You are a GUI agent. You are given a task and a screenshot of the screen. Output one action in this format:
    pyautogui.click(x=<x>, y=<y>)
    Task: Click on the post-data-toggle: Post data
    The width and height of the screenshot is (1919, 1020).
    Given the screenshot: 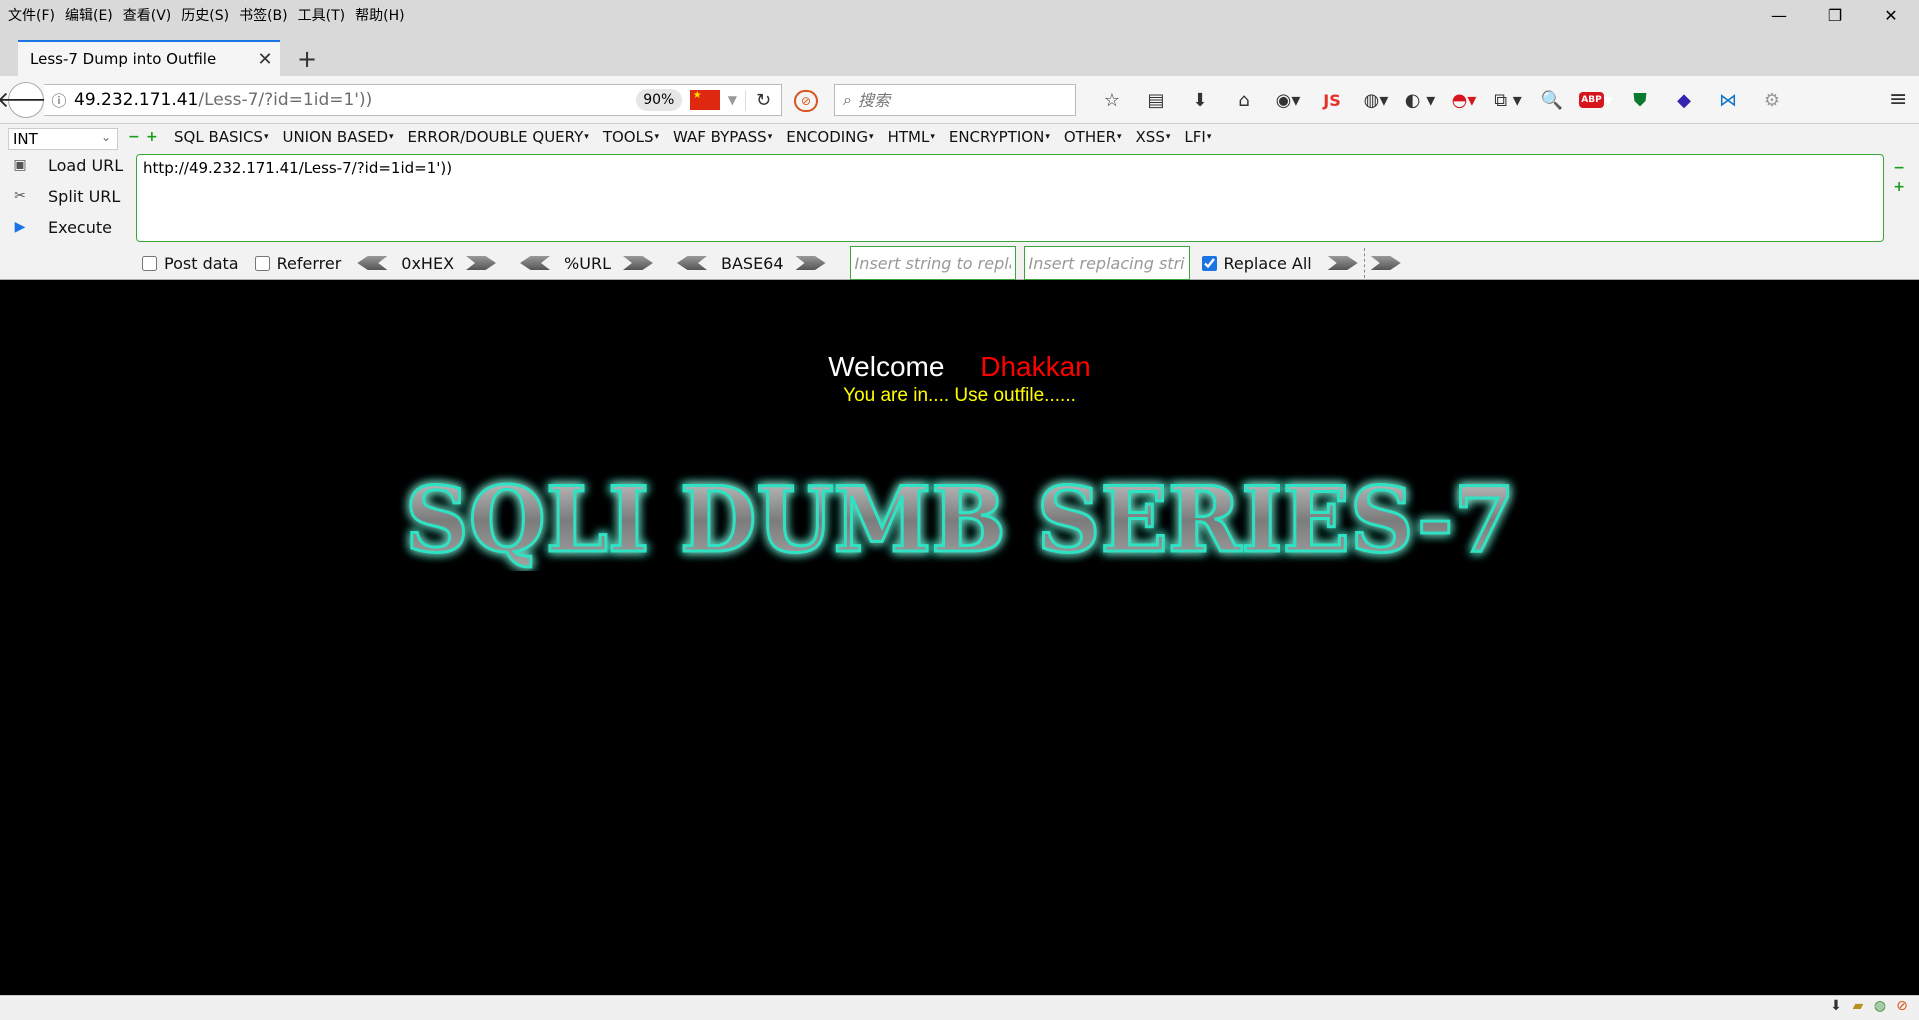 What is the action you would take?
    pyautogui.click(x=190, y=263)
    